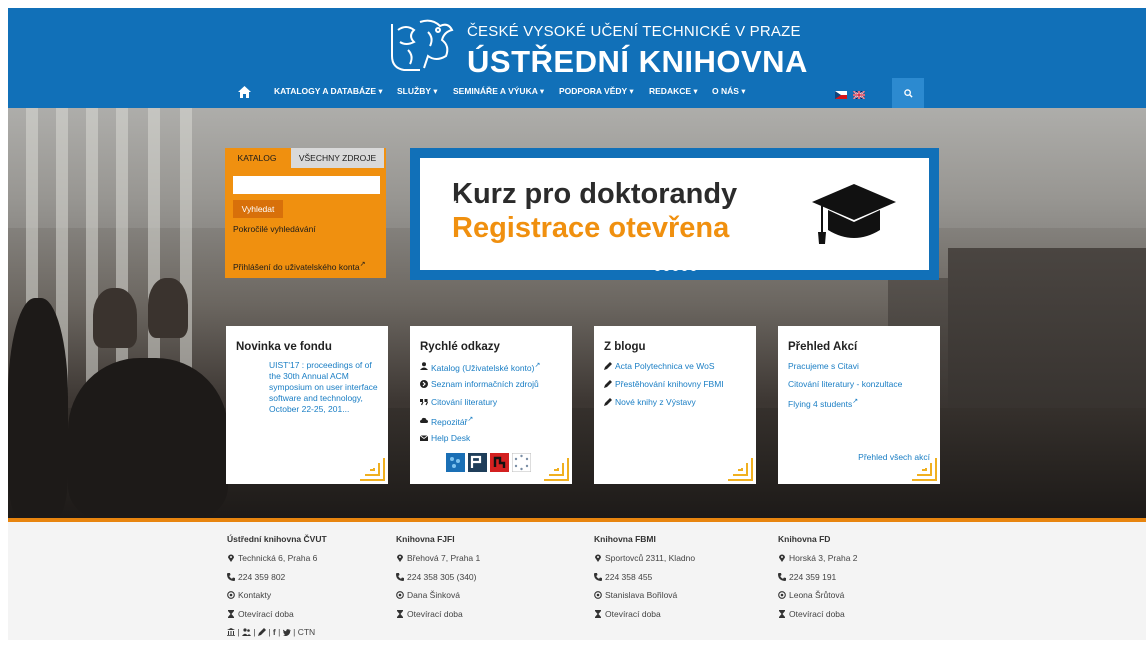 The width and height of the screenshot is (1146, 645). I want to click on czech-flag-icon, so click(841, 95).